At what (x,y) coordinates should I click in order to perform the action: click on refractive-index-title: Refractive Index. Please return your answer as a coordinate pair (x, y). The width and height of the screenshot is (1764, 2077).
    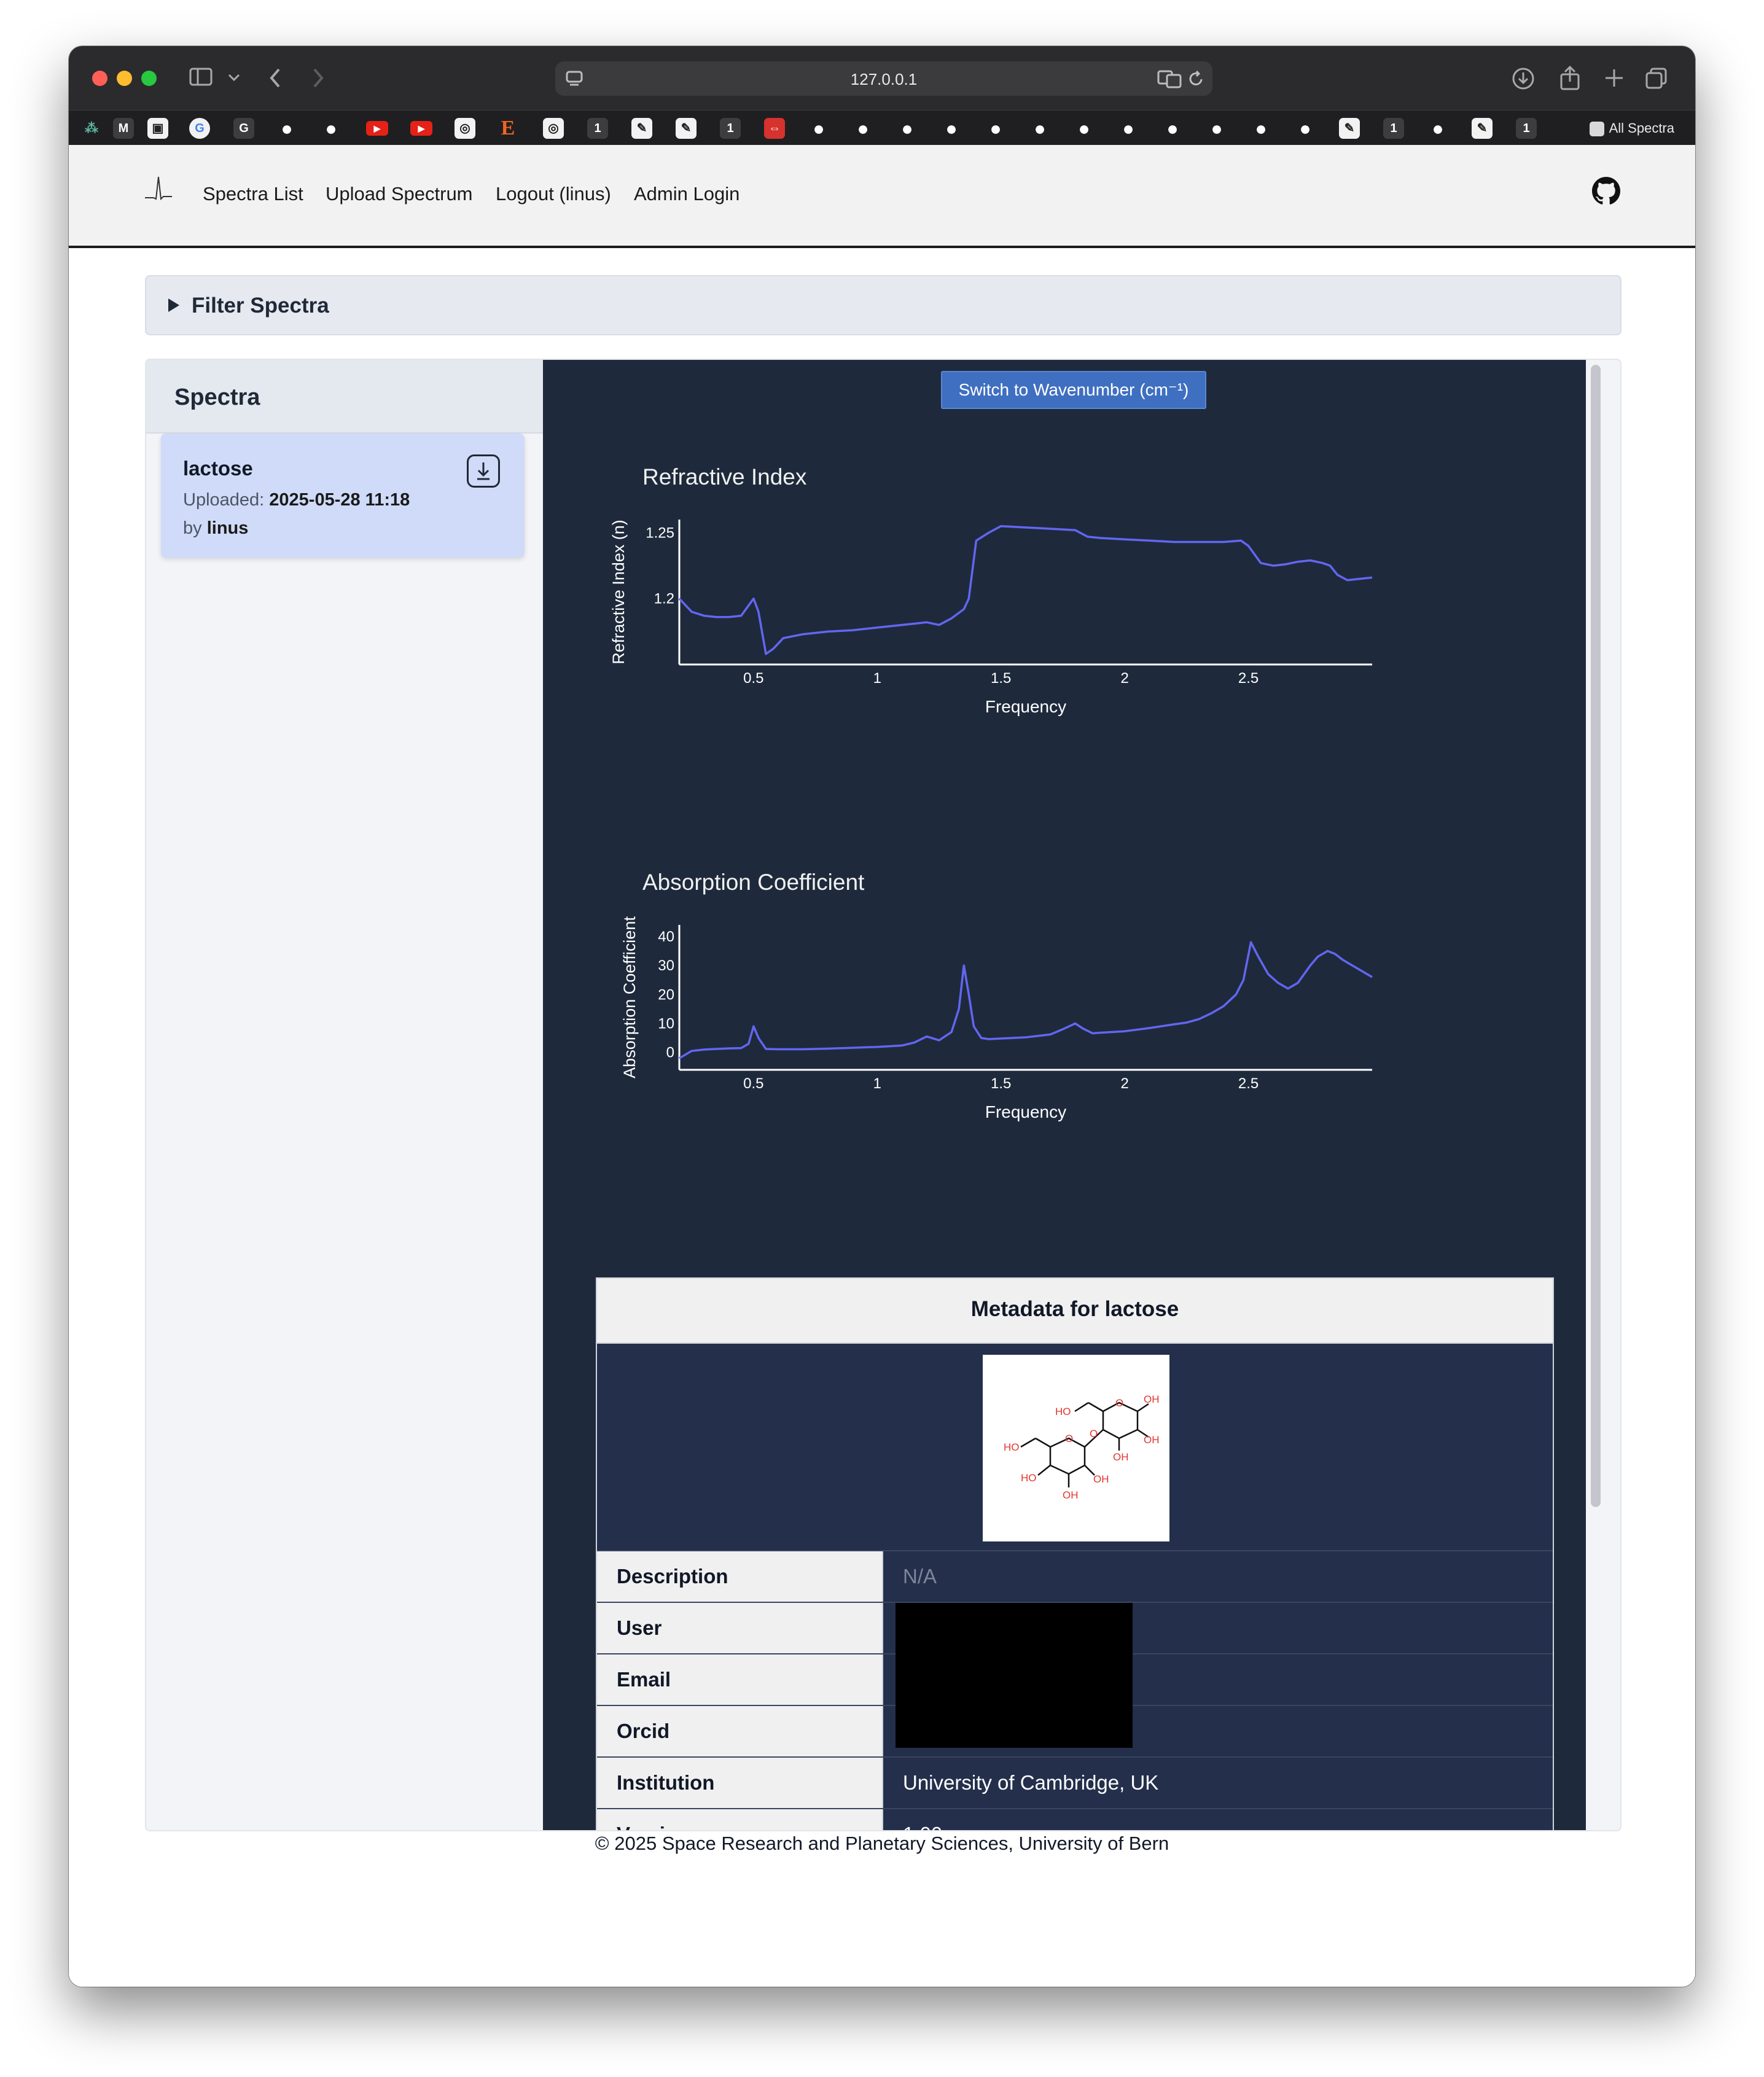
    Looking at the image, I should click on (724, 477).